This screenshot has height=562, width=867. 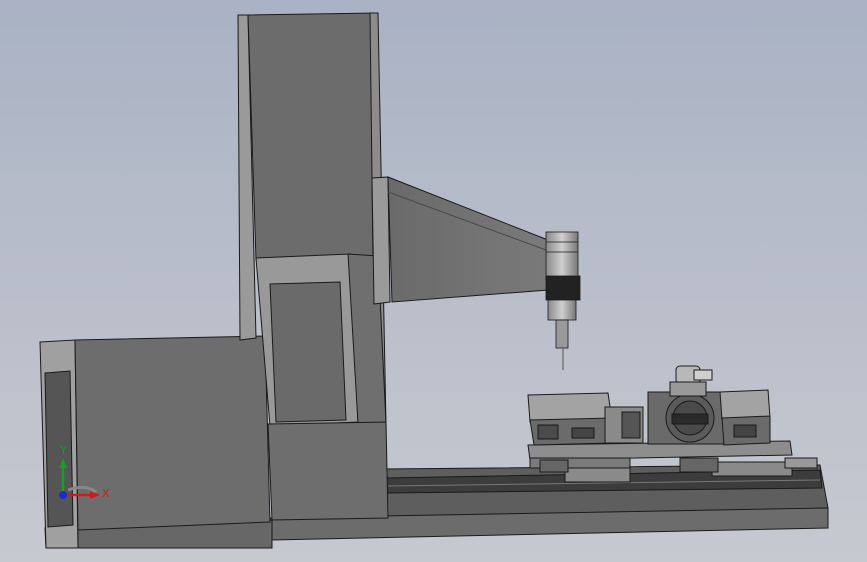 I want to click on fixture-right, so click(x=745, y=417).